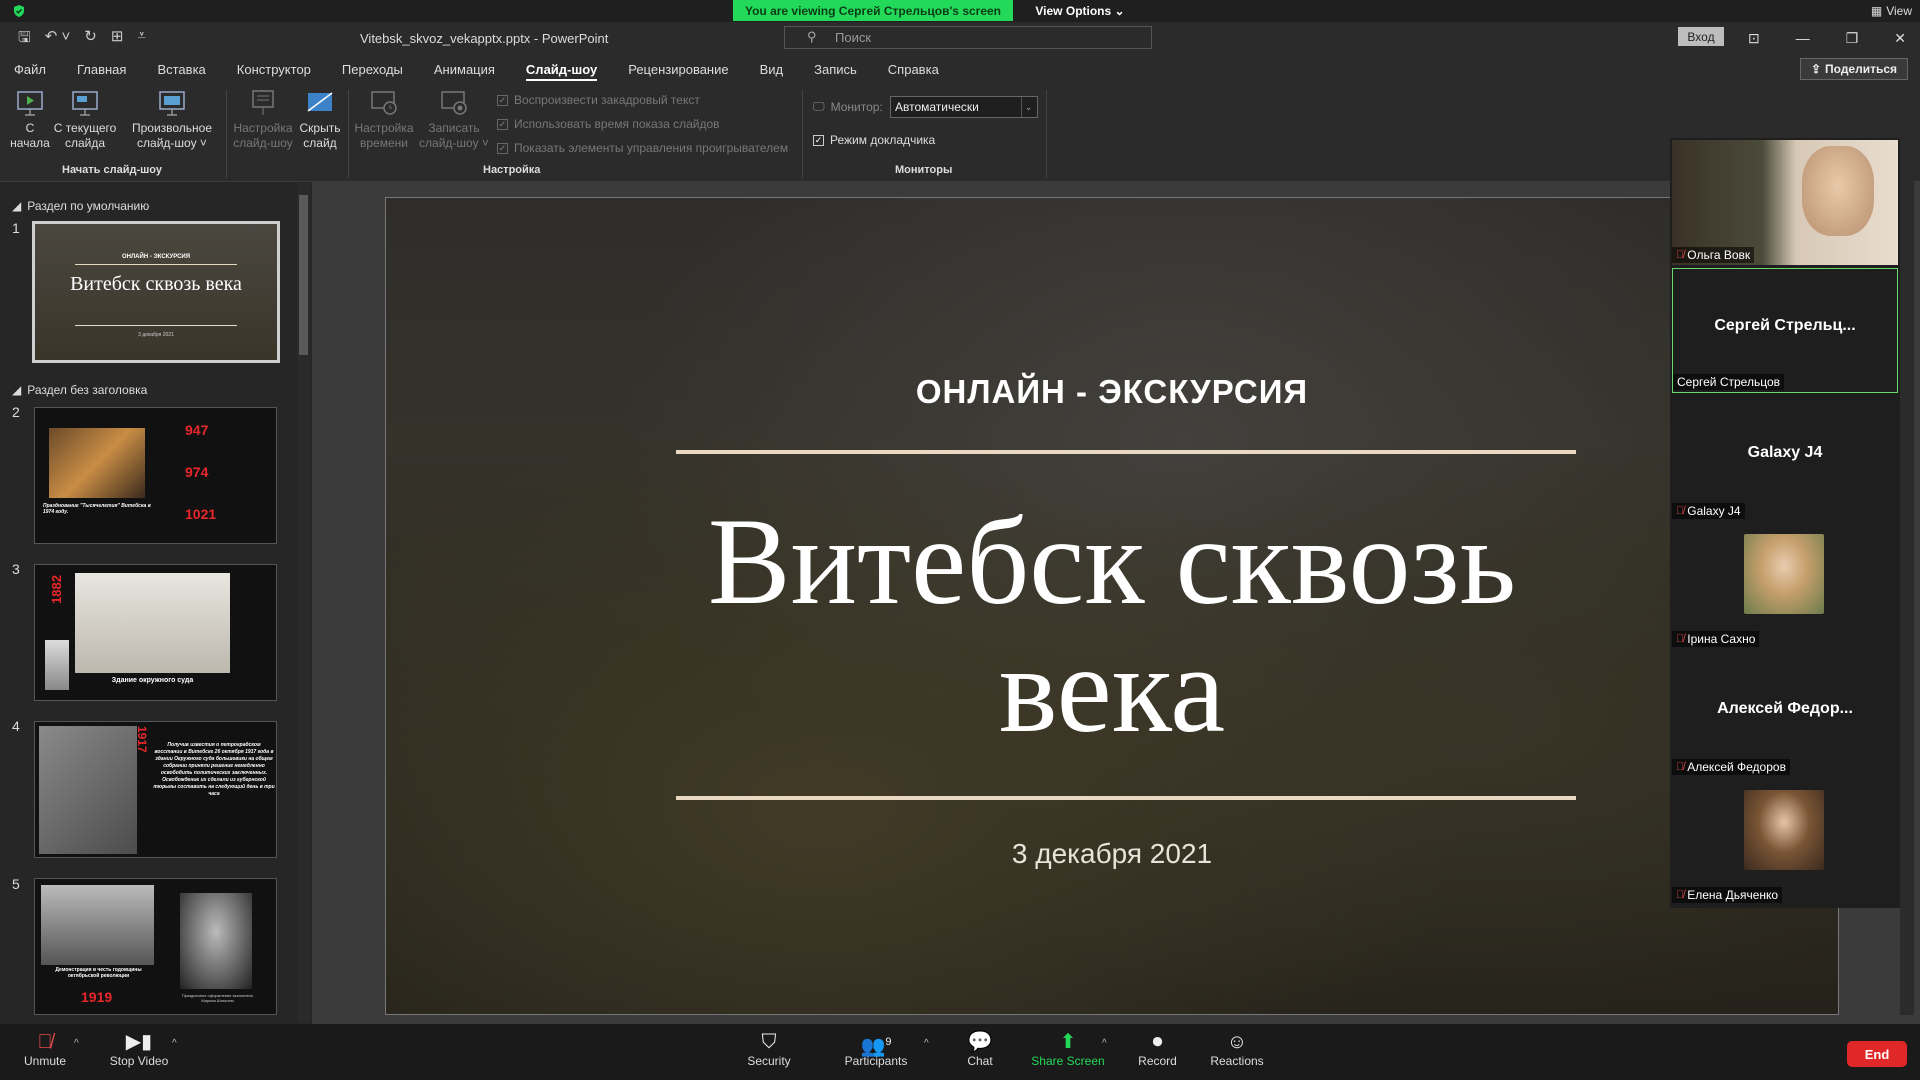 The image size is (1920, 1080). I want to click on tab-design: Конструктор, so click(274, 69).